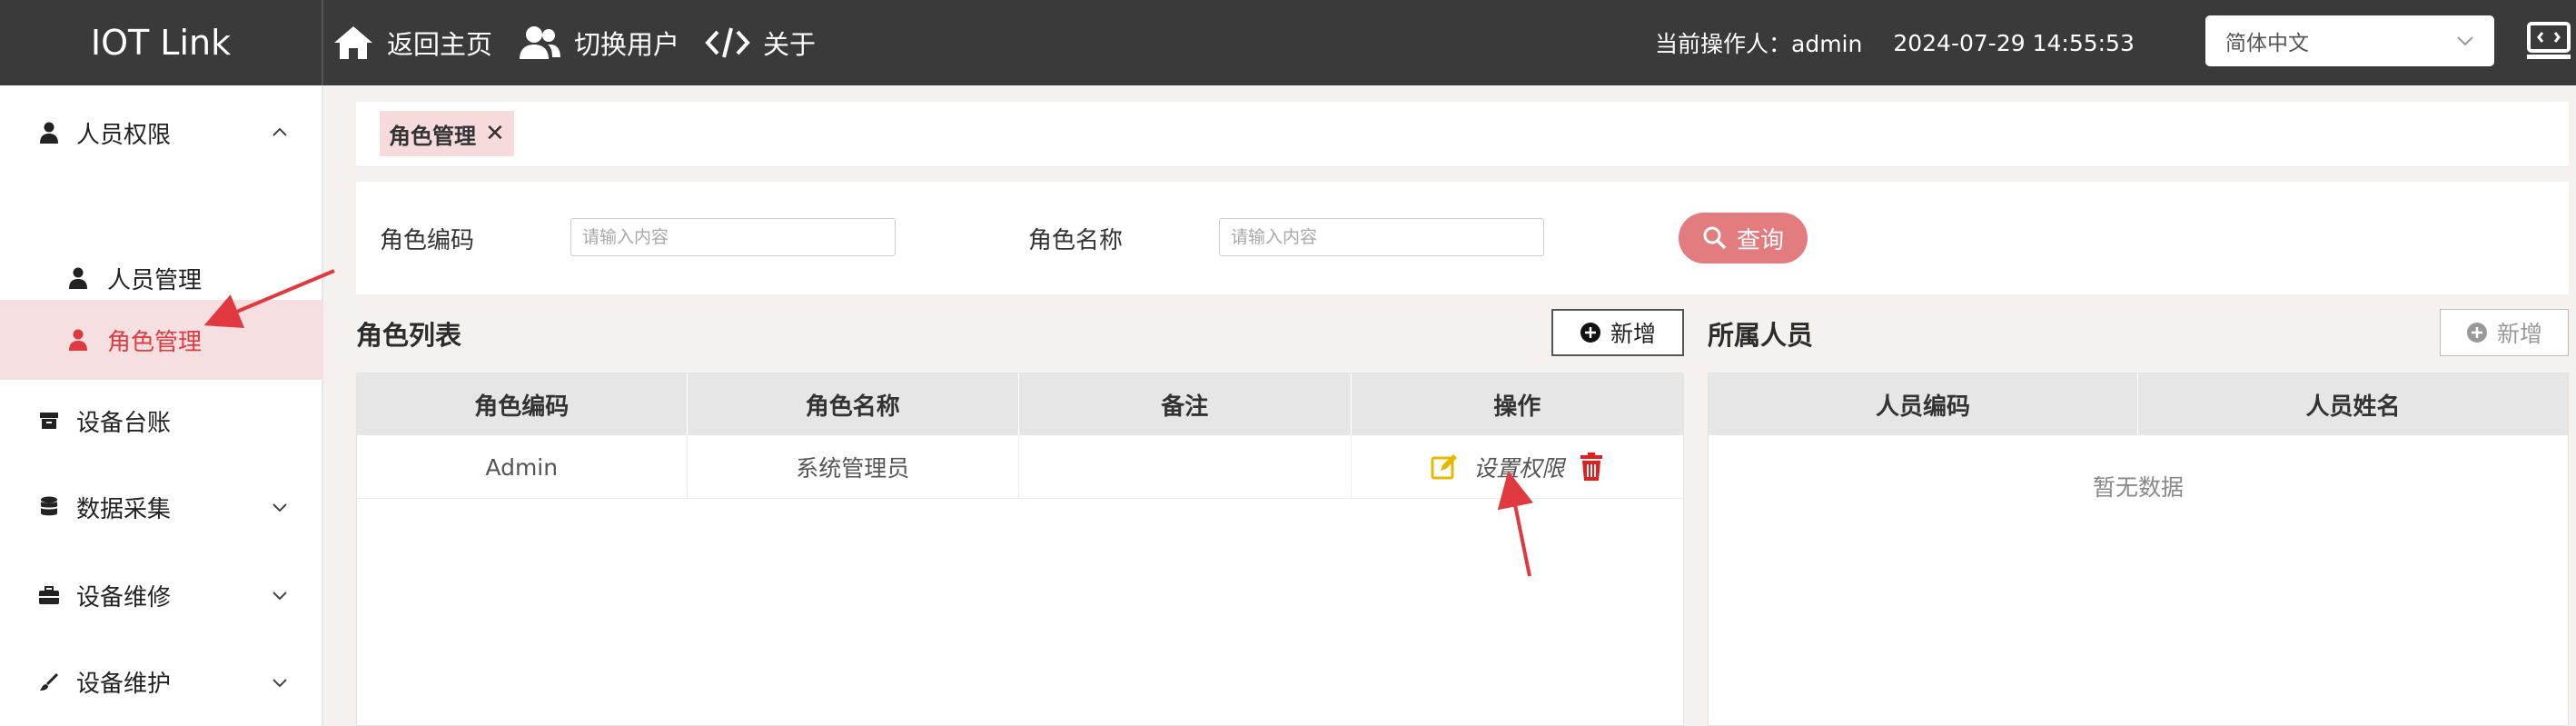 This screenshot has height=726, width=2576. What do you see at coordinates (353, 42) in the screenshot?
I see `home-icon` at bounding box center [353, 42].